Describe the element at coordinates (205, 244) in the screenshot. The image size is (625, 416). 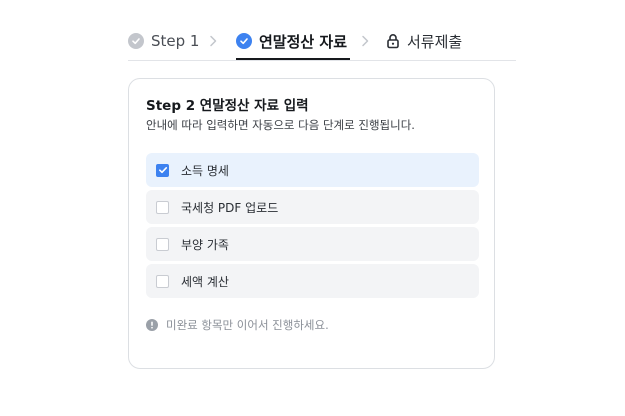
I see `checklist-item-label: 부양 가족` at that location.